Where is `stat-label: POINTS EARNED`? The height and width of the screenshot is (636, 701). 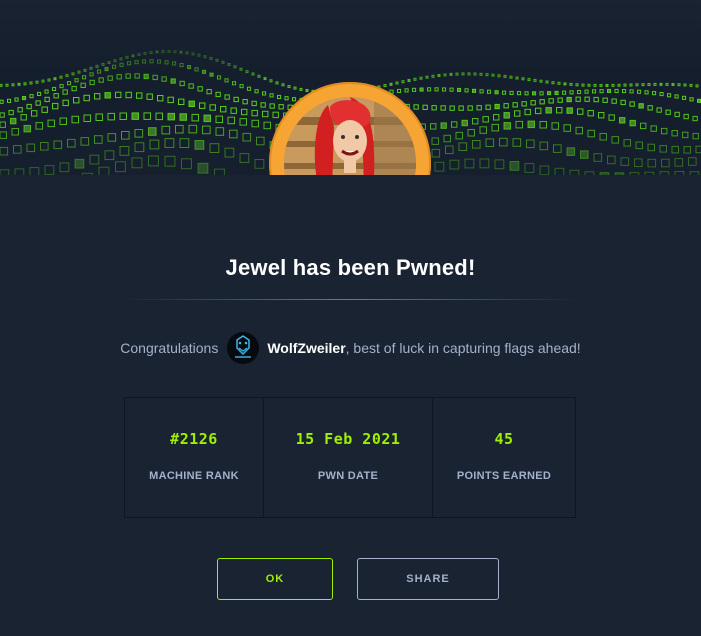
stat-label: POINTS EARNED is located at coordinates (504, 476).